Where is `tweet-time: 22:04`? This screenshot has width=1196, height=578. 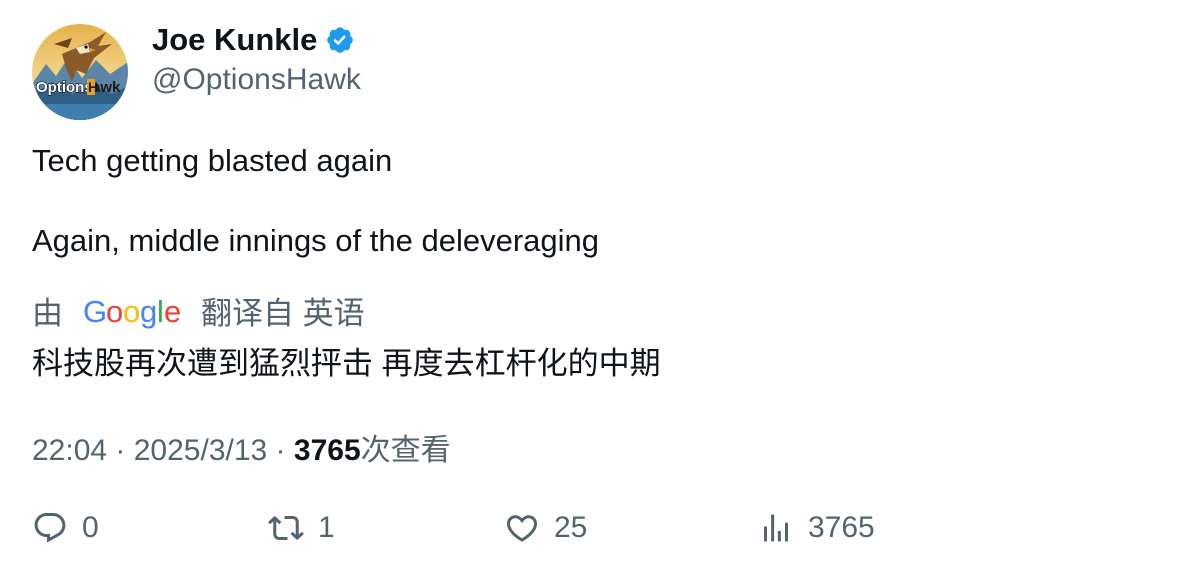
tweet-time: 22:04 is located at coordinates (69, 451).